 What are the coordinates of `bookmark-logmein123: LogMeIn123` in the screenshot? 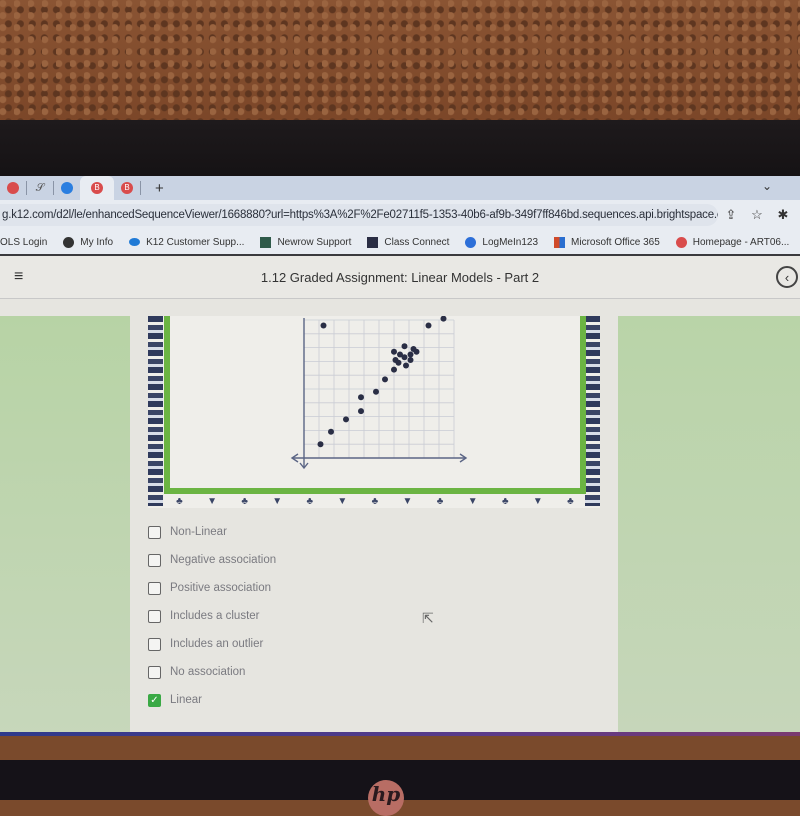 It's located at (502, 242).